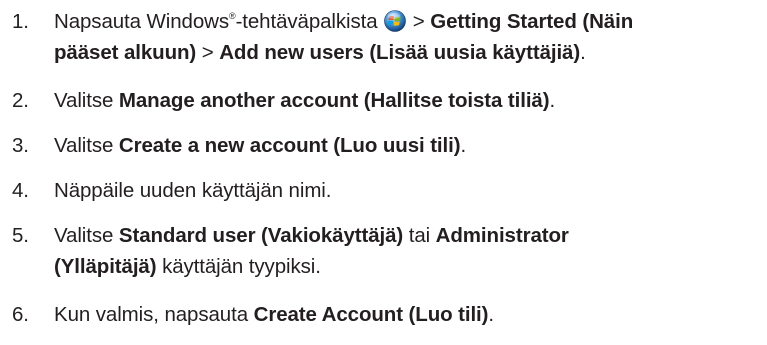 The image size is (767, 345). Describe the element at coordinates (309, 21) in the screenshot. I see `text-segment: -tehtäväpalkista` at that location.